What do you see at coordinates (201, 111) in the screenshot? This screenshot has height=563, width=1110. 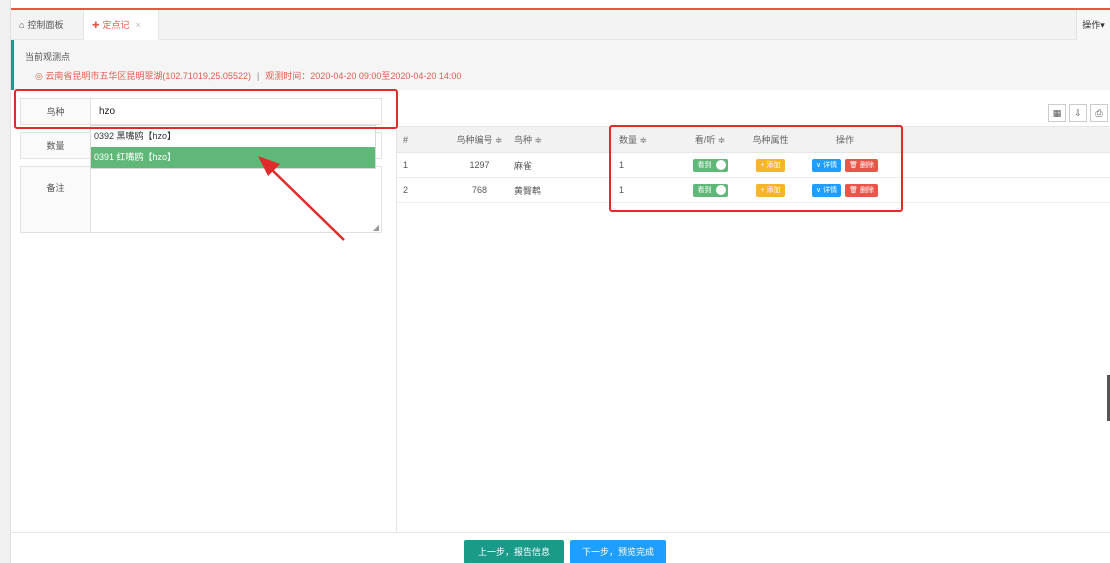 I see `species-row: 鸟种 hzo` at bounding box center [201, 111].